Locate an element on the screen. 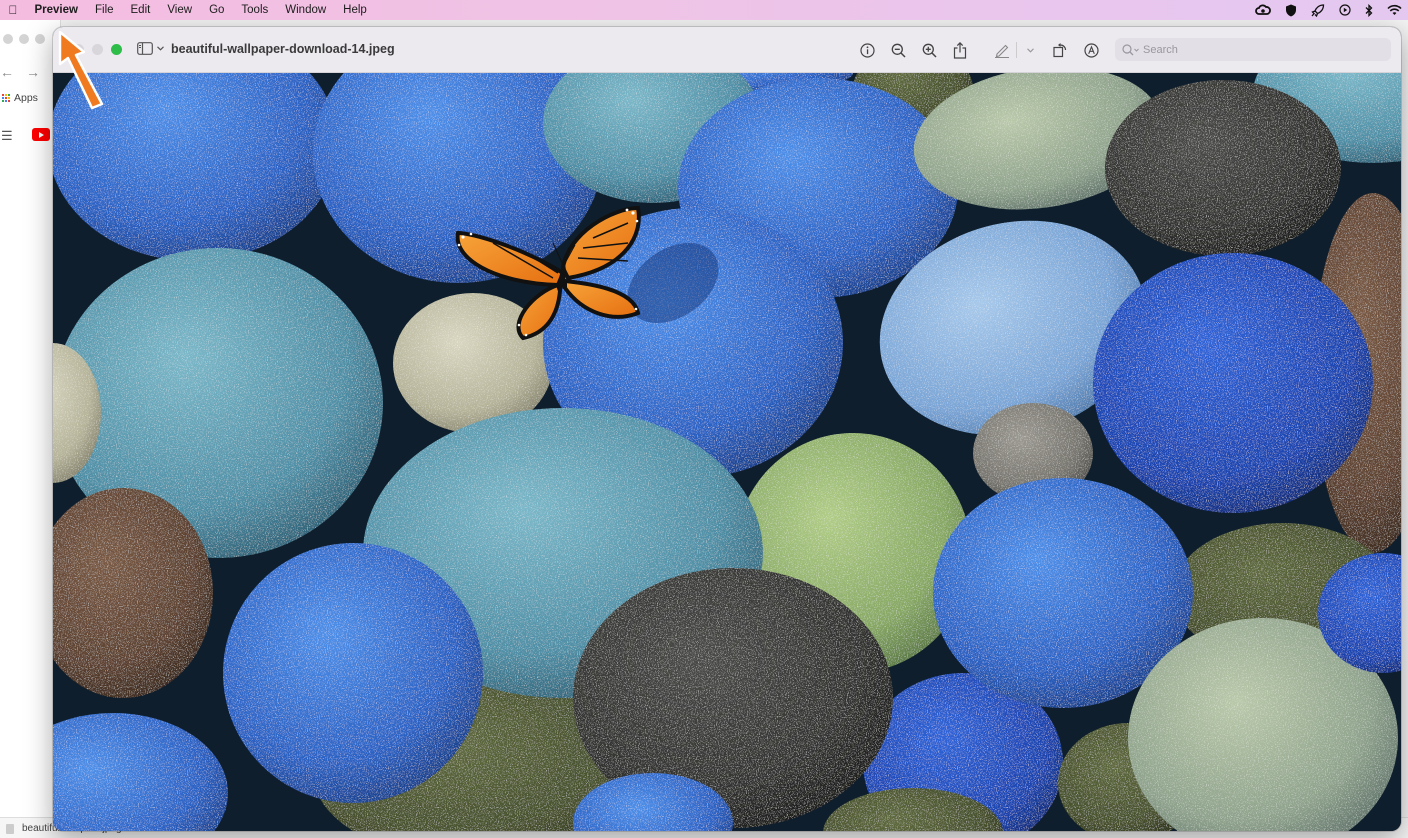 Image resolution: width=1408 pixels, height=838 pixels. zoom-button is located at coordinates (116, 49).